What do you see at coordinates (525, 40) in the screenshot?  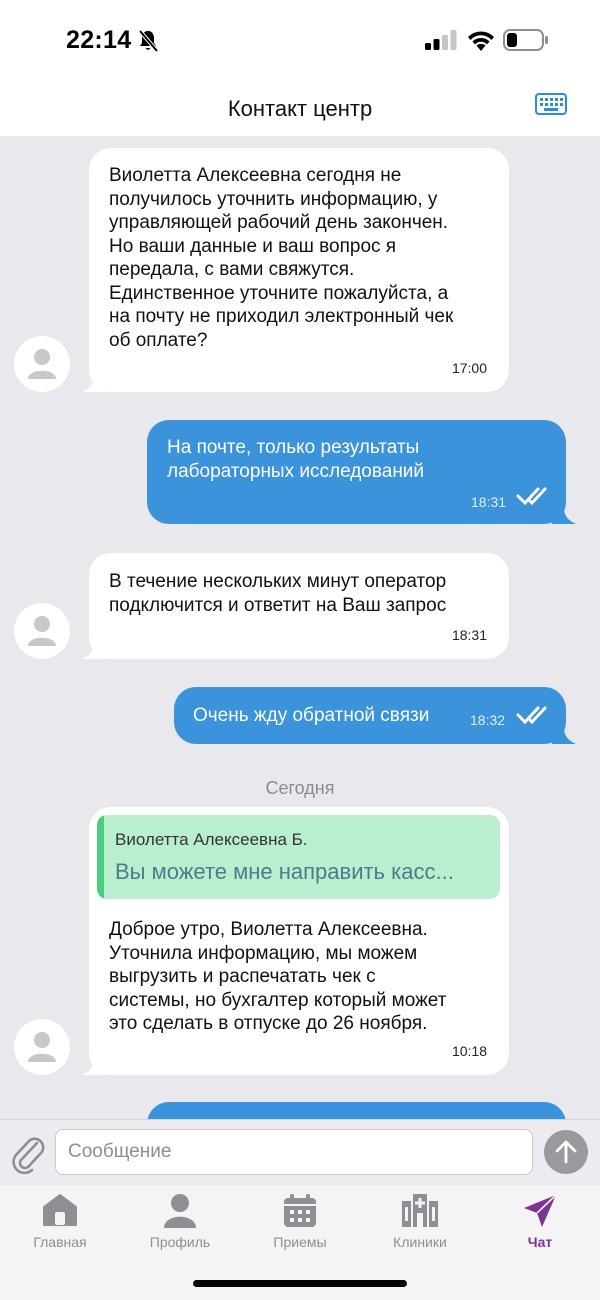 I see `battery-icon` at bounding box center [525, 40].